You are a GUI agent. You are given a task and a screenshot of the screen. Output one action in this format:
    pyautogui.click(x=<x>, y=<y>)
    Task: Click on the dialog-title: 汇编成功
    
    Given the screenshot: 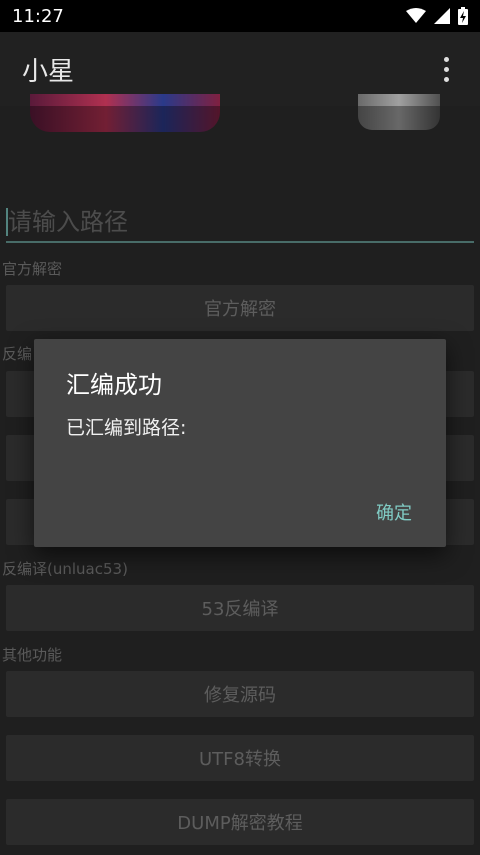 What is the action you would take?
    pyautogui.click(x=114, y=385)
    